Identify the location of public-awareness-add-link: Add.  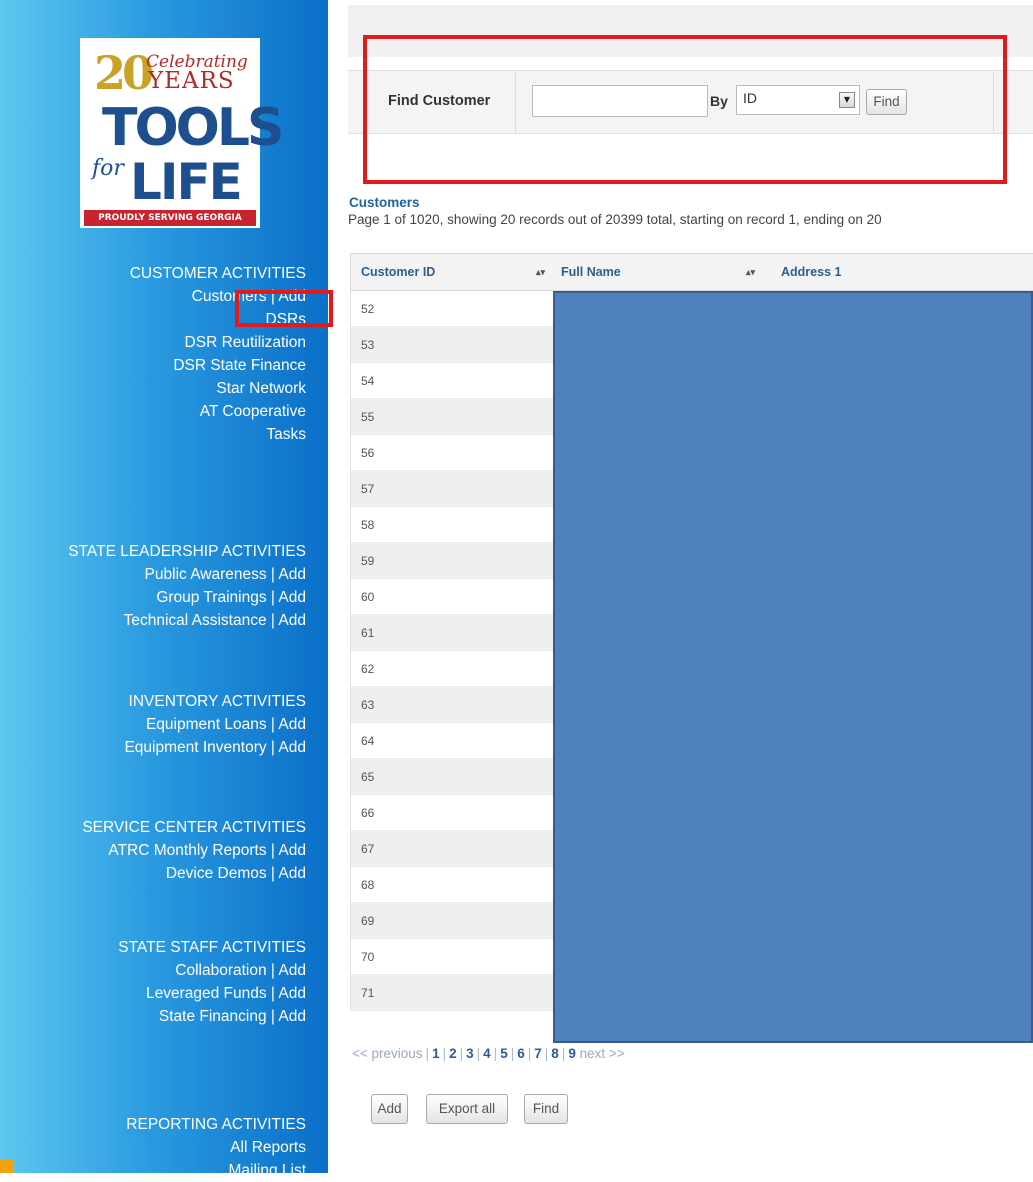
(292, 574).